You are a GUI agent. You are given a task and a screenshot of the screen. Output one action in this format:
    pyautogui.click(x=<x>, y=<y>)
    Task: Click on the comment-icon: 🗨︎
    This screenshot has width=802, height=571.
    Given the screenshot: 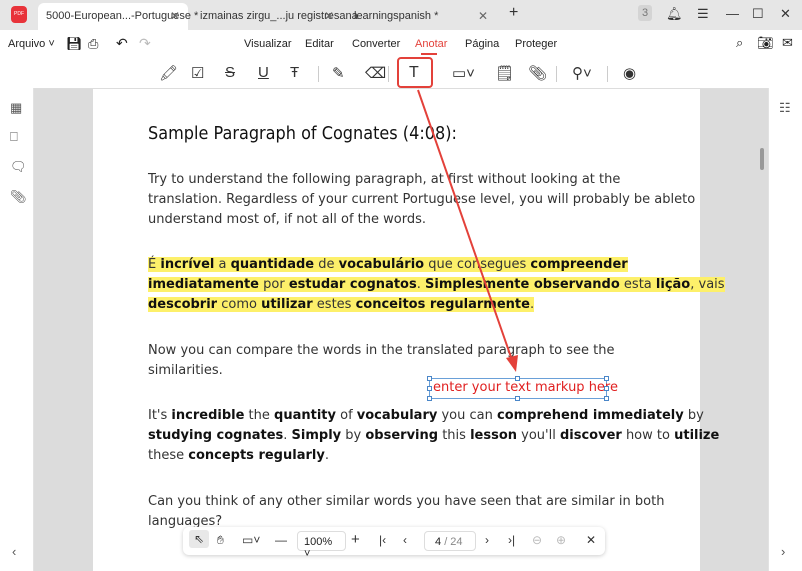 What is the action you would take?
    pyautogui.click(x=18, y=167)
    